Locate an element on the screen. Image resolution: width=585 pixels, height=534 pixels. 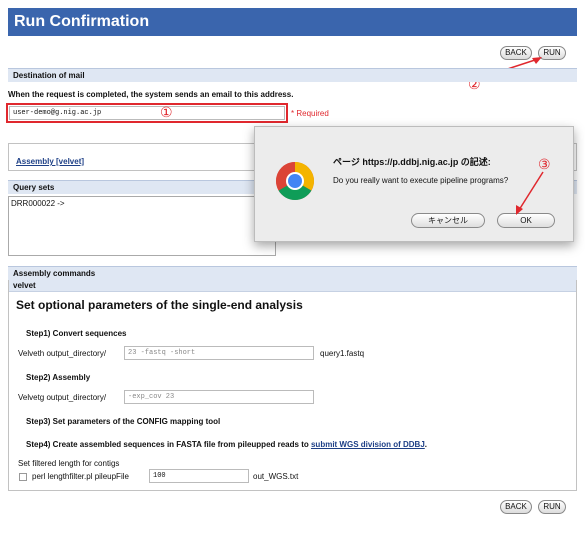
assembly-link: Assembly [velvet] is located at coordinates (50, 161).